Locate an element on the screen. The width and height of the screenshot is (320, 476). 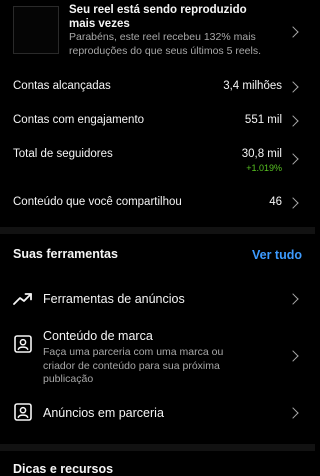
branded-content-icon is located at coordinates (23, 344).